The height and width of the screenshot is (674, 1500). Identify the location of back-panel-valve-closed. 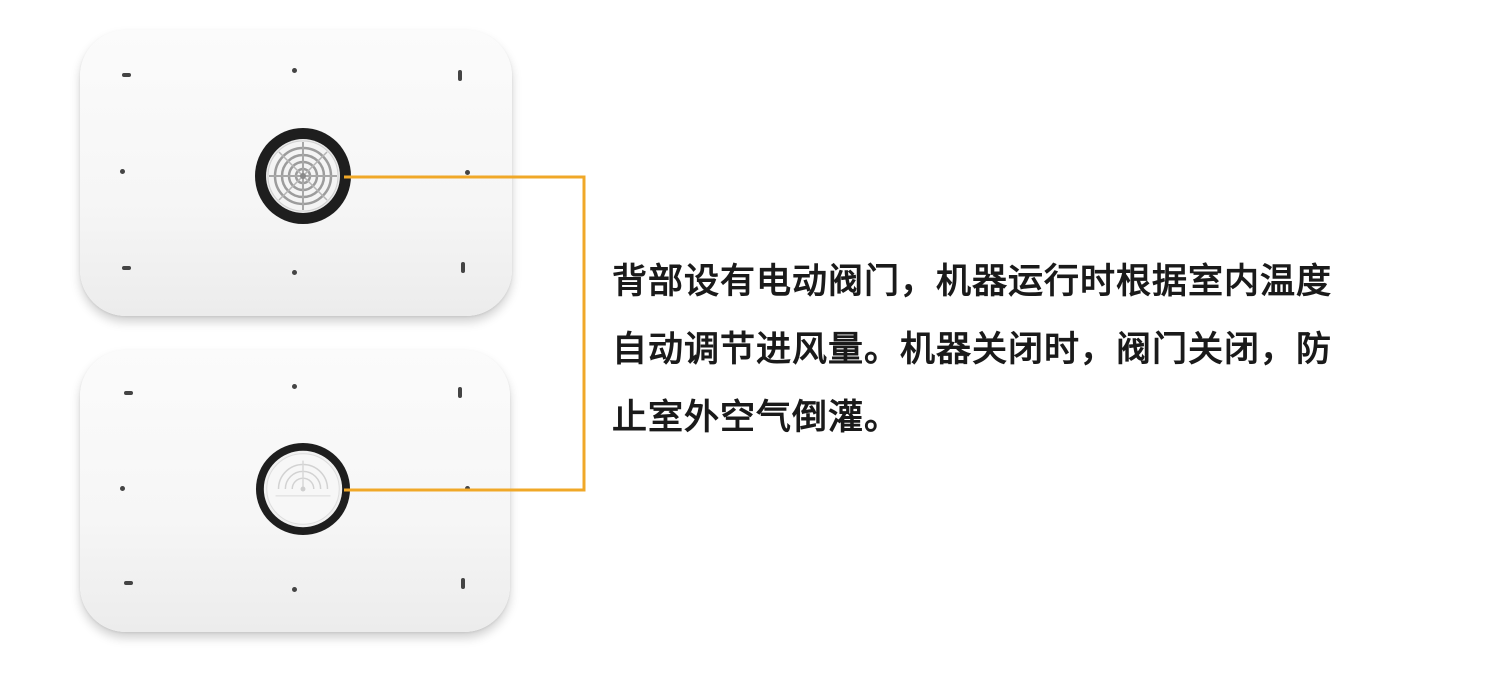
(295, 491).